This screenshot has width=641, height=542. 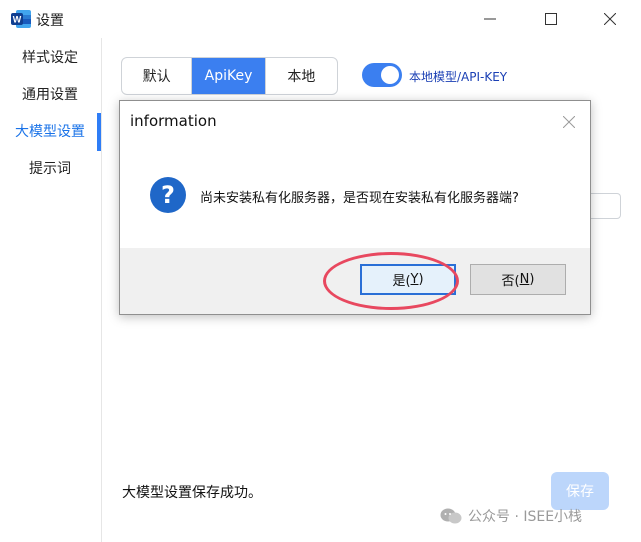 What do you see at coordinates (359, 198) in the screenshot?
I see `dialog-message: 尚未安装私有化服务器，是否现在安装私有化服务器端?` at bounding box center [359, 198].